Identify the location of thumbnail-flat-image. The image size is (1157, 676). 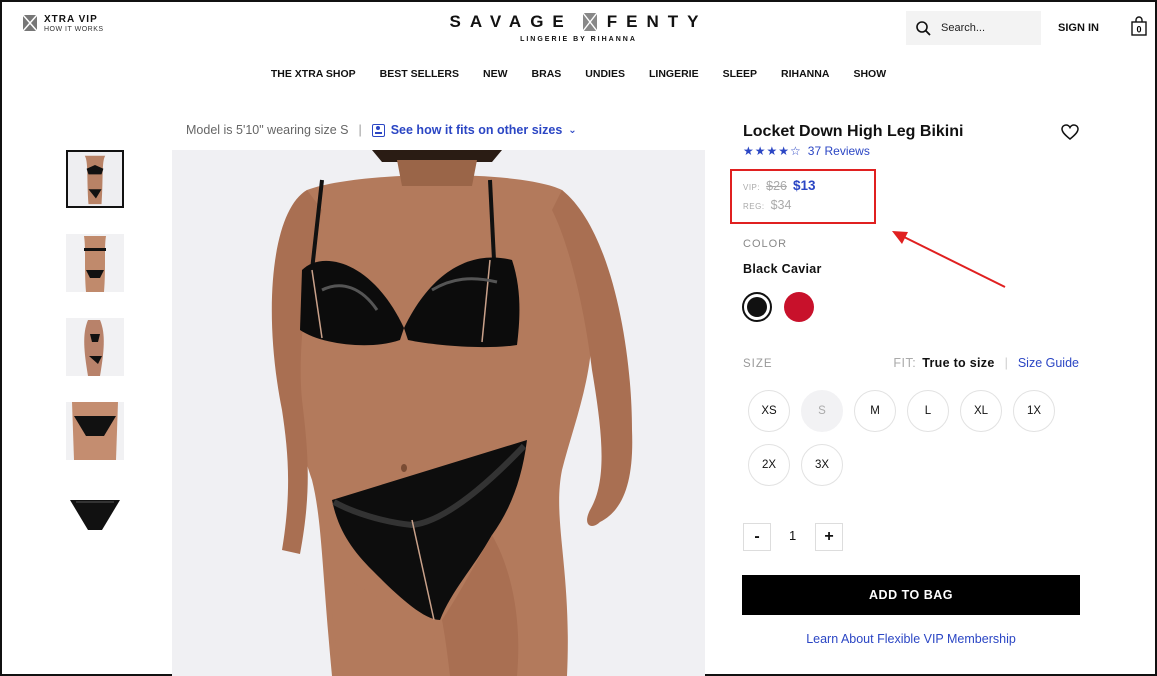
(95, 515).